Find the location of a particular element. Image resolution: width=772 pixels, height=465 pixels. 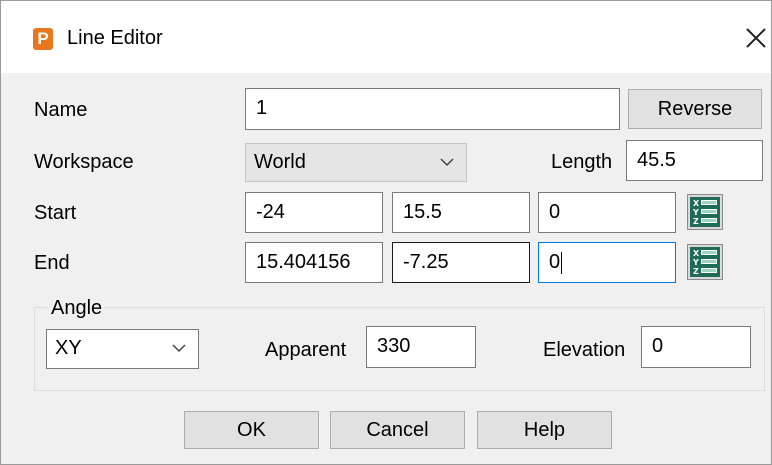

ok-button: OK is located at coordinates (251, 430).